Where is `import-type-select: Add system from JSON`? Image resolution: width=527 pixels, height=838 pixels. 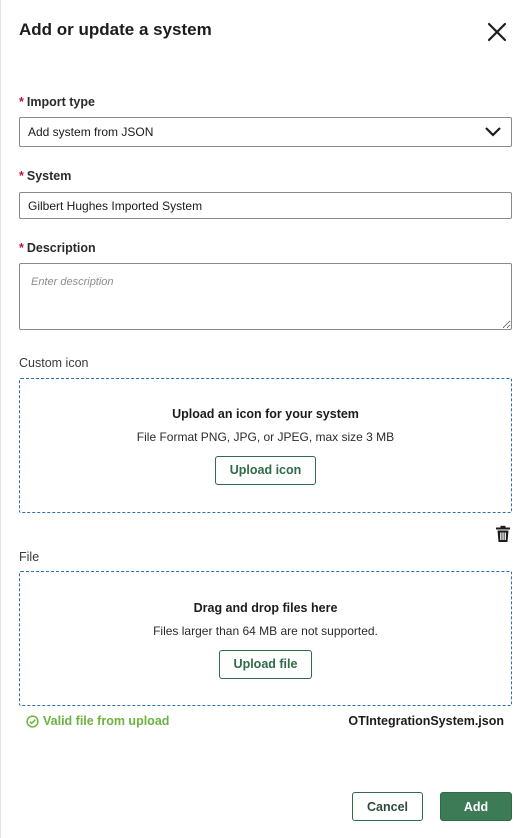
import-type-select: Add system from JSON is located at coordinates (265, 132).